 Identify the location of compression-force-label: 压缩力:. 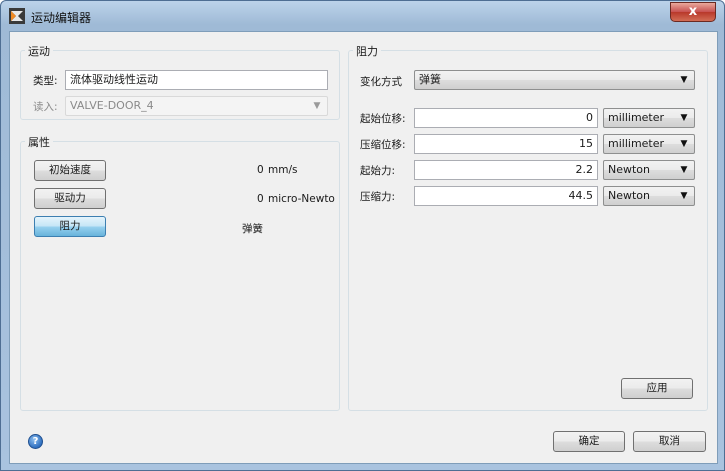
(378, 197).